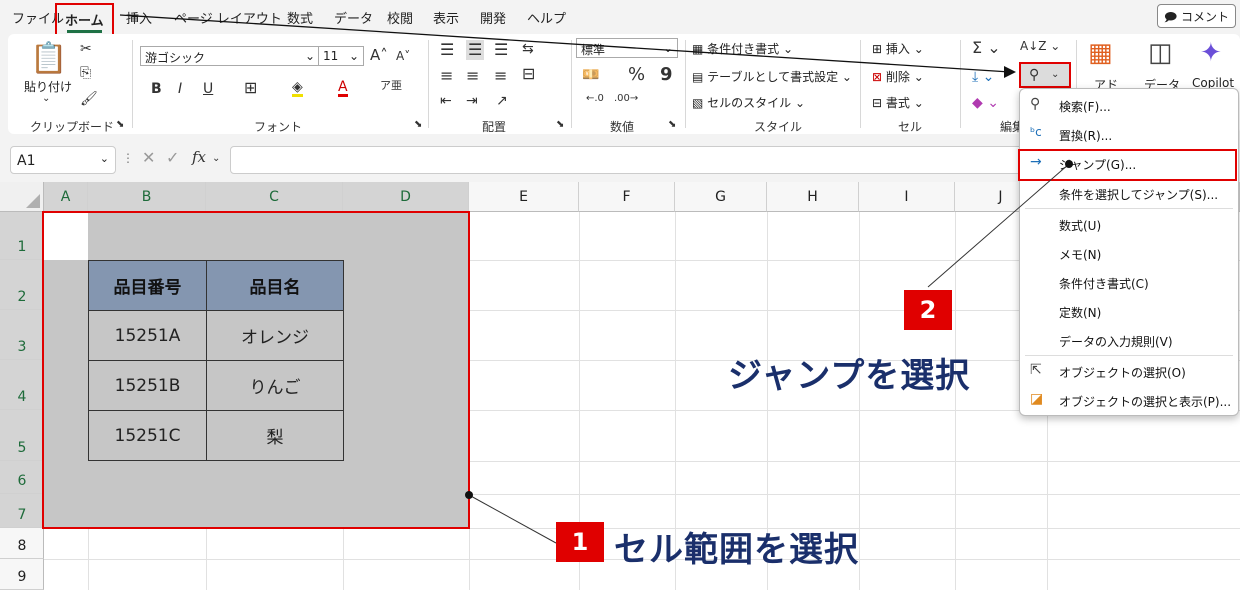 This screenshot has height=590, width=1240. I want to click on step-2-badge: 2, so click(928, 310).